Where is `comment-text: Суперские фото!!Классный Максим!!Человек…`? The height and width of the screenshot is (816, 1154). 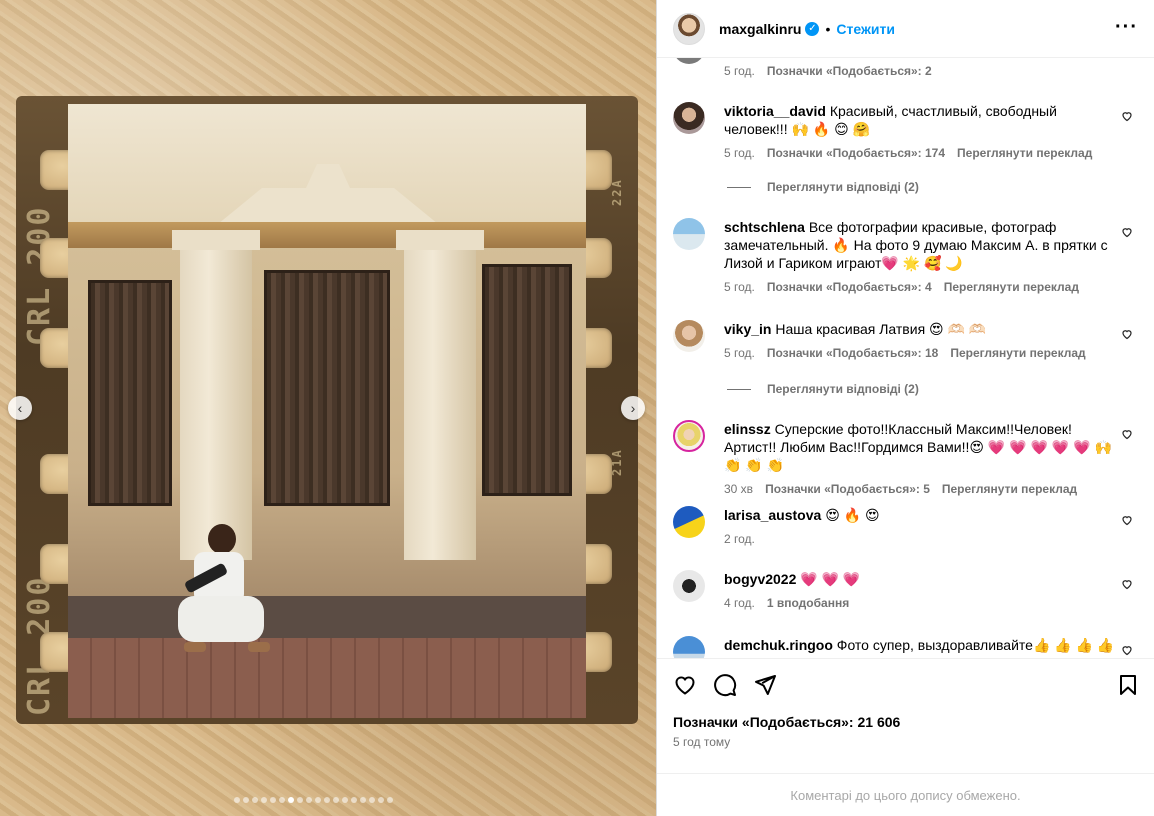 comment-text: Суперские фото!!Классный Максим!!Человек… is located at coordinates (918, 447).